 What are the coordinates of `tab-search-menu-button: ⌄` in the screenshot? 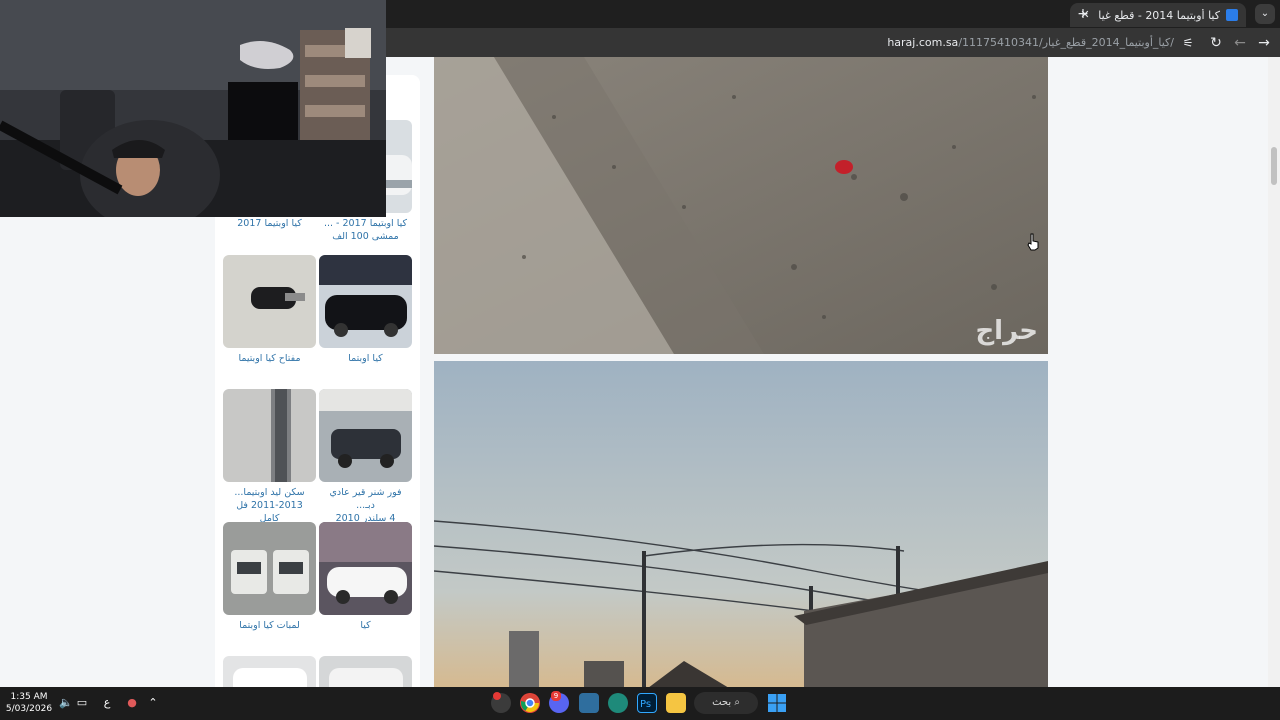 It's located at (1265, 14).